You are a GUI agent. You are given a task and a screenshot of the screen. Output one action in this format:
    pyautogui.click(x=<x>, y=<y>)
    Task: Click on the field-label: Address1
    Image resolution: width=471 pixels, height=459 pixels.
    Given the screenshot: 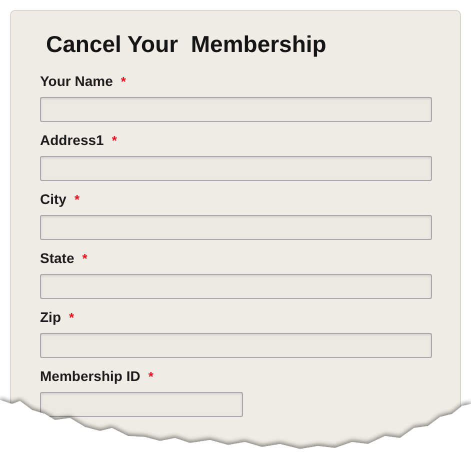 What is the action you would take?
    pyautogui.click(x=72, y=140)
    